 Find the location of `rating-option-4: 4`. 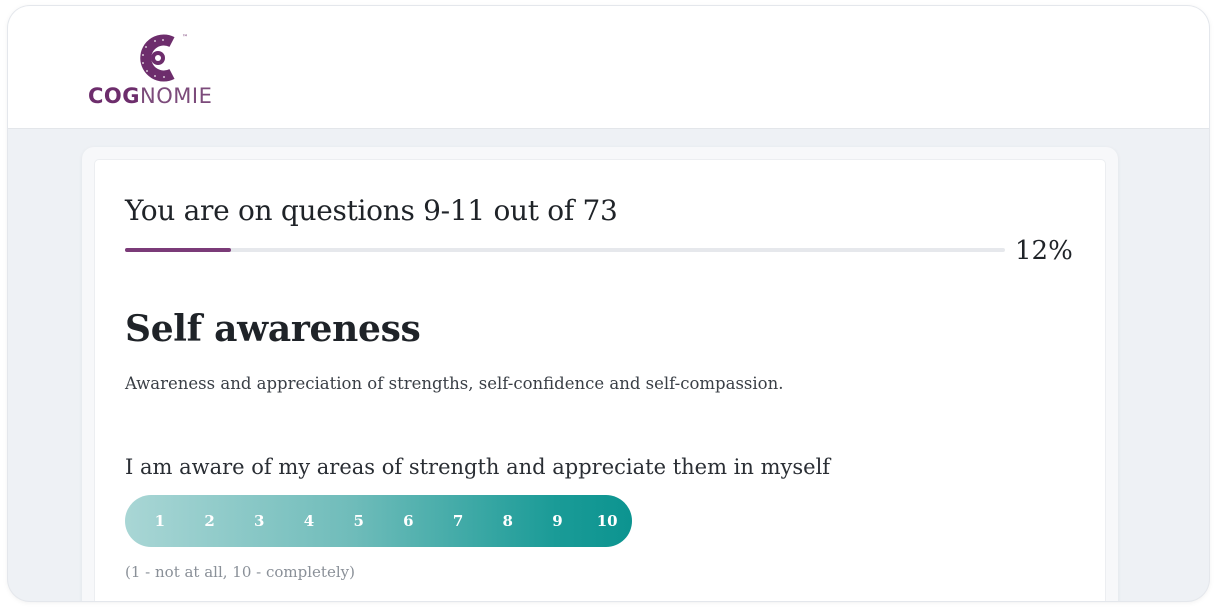

rating-option-4: 4 is located at coordinates (309, 521).